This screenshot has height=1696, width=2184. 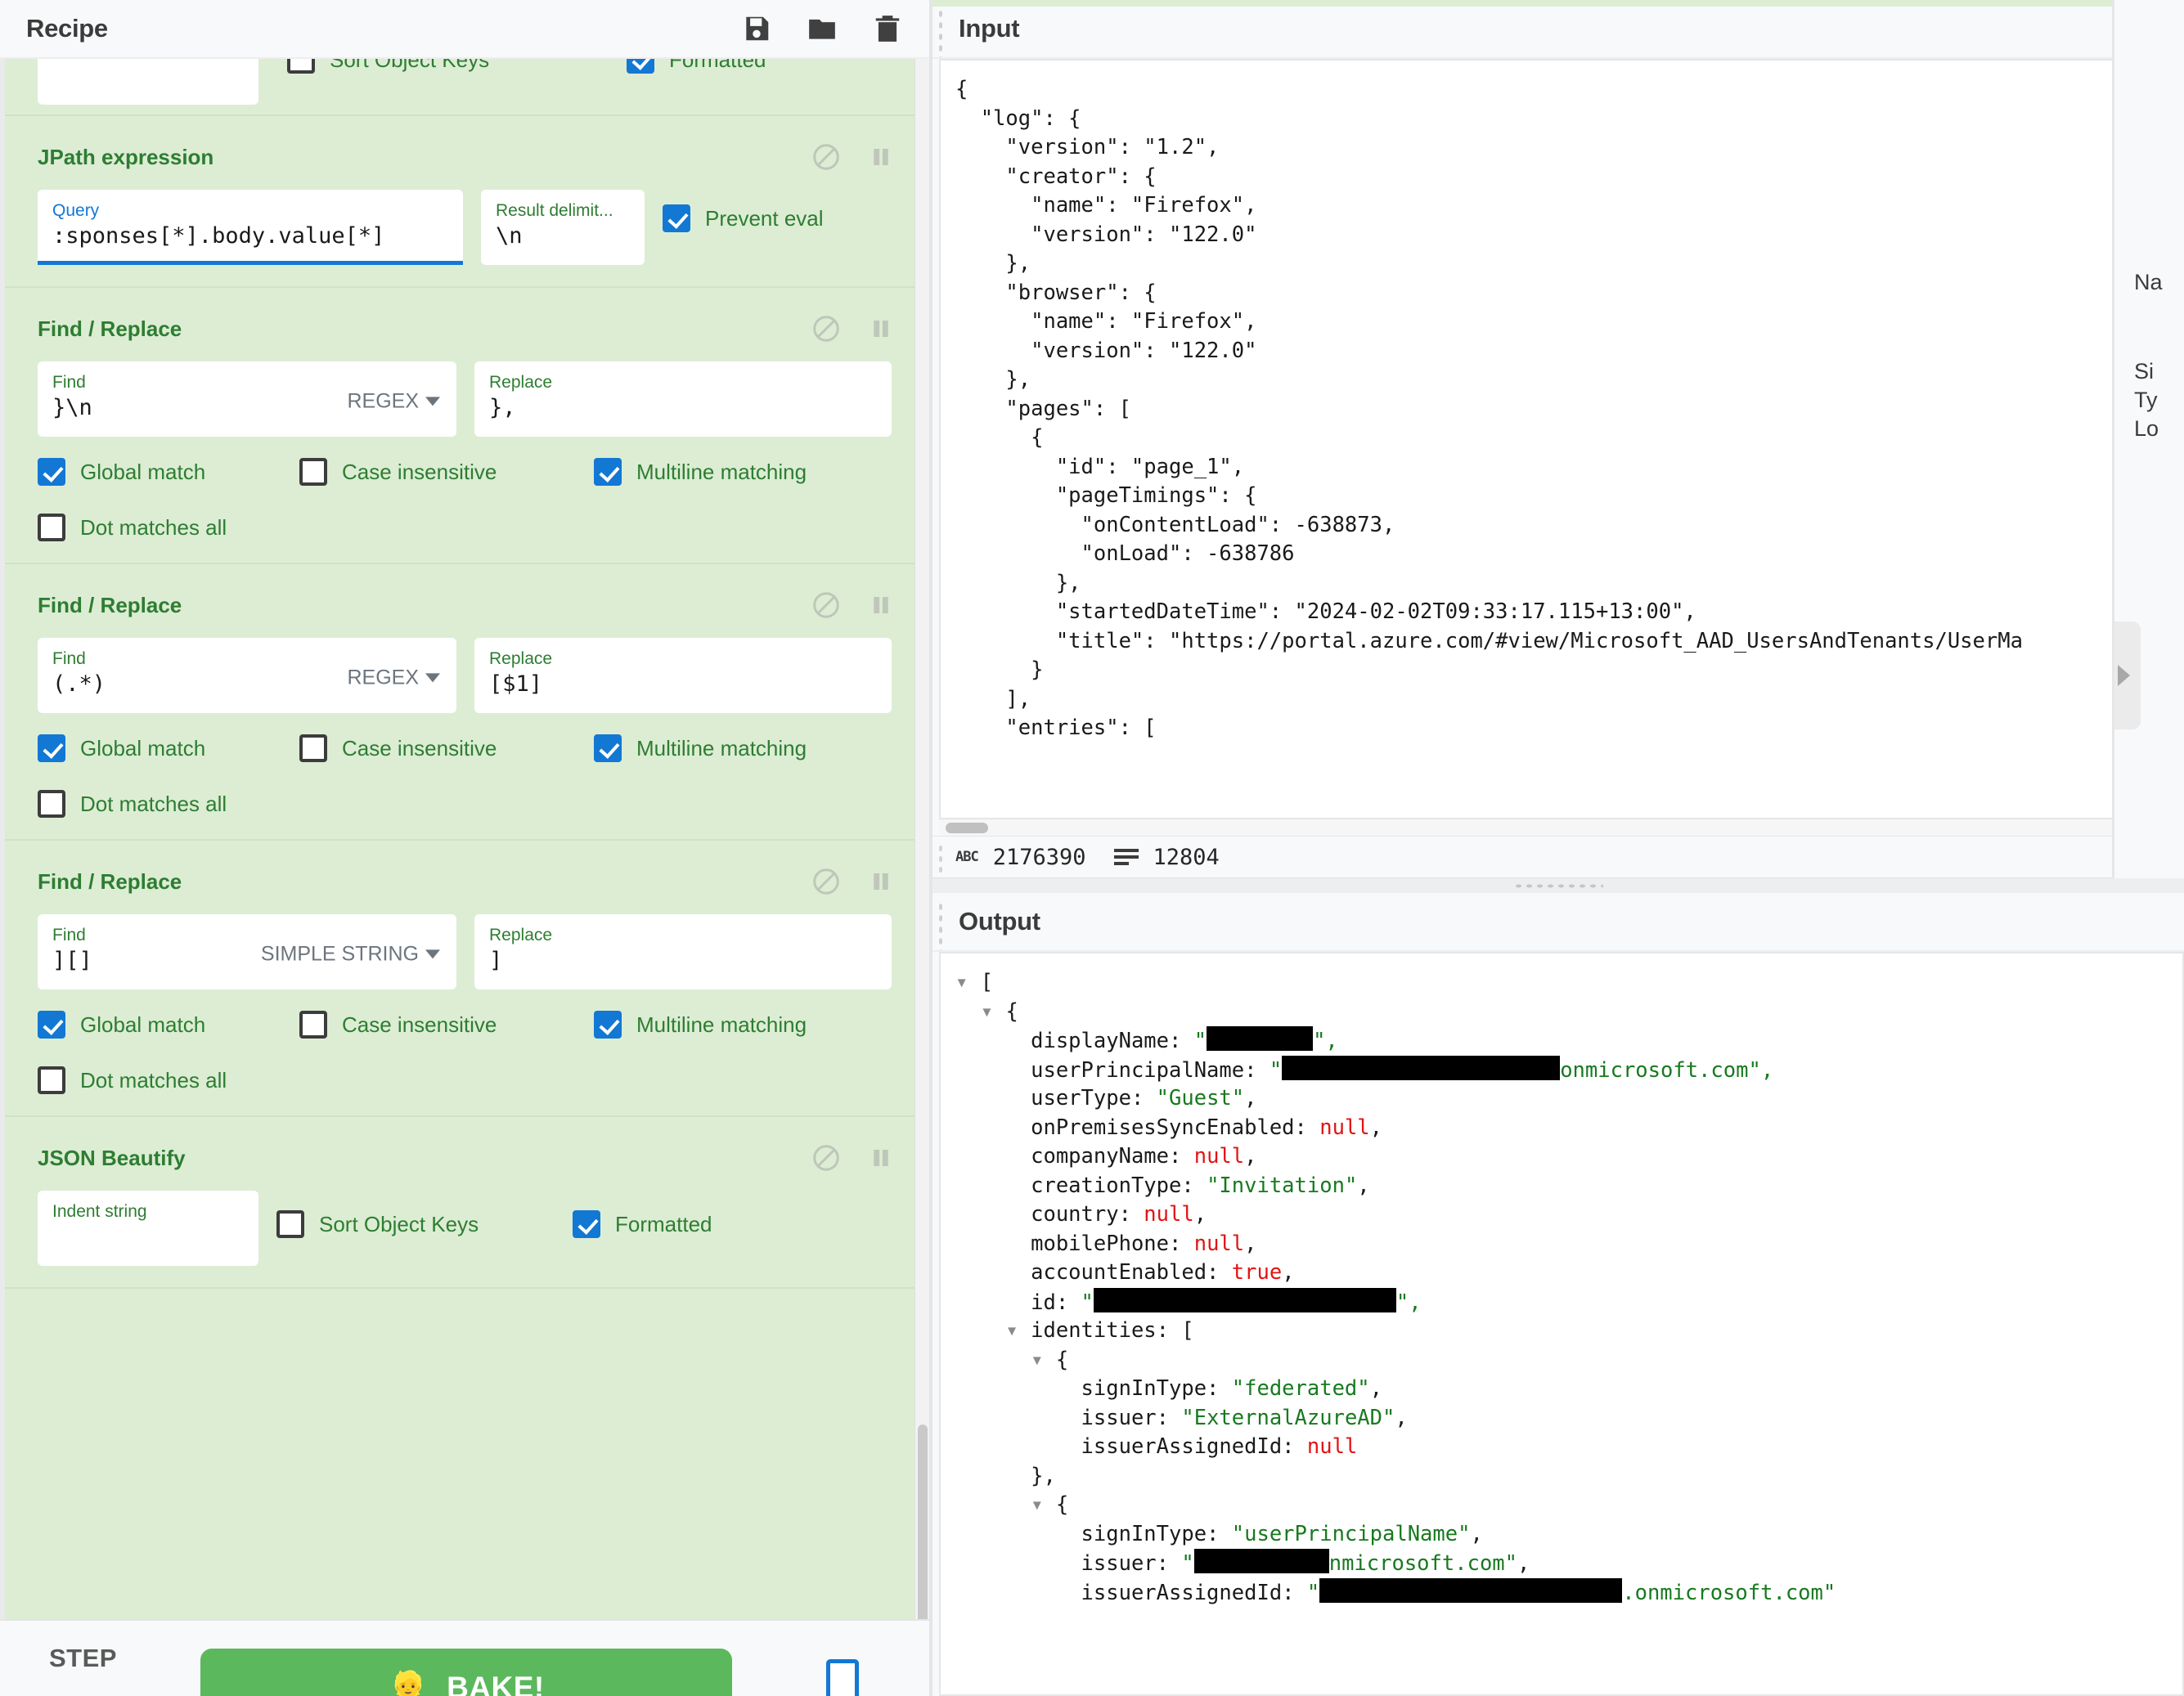 I want to click on json-beautify-fields-row: Indent string Sort Object Keys Formatted, so click(x=467, y=1220).